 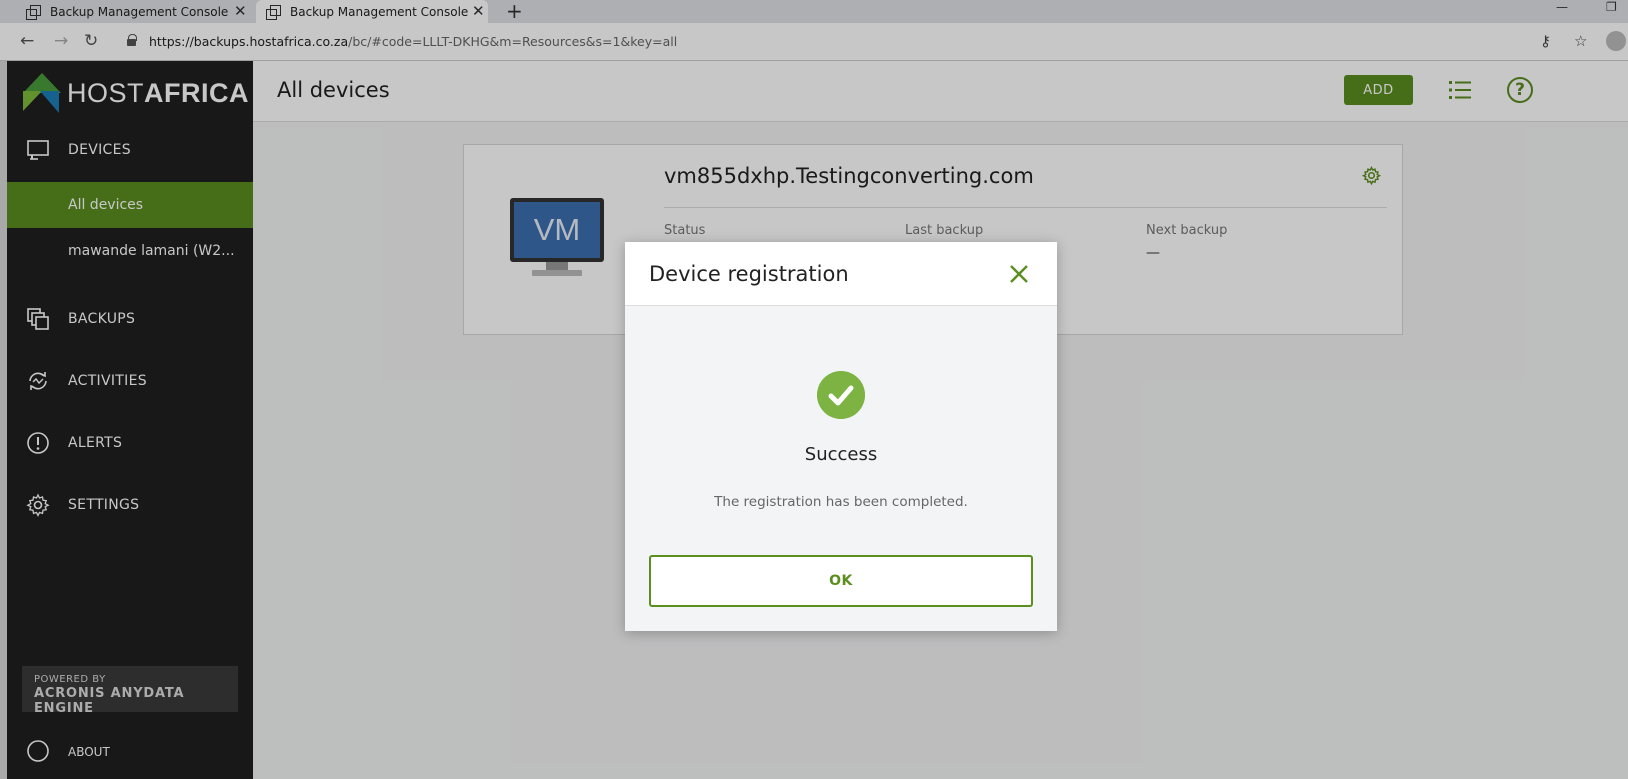 I want to click on vm-monitor-icon: VM, so click(x=557, y=238).